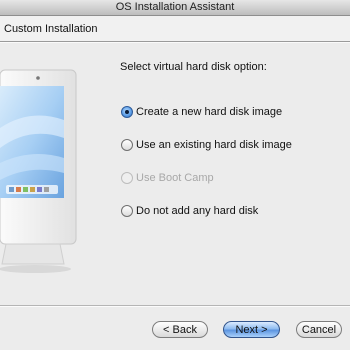 Image resolution: width=350 pixels, height=350 pixels. What do you see at coordinates (319, 329) in the screenshot?
I see `cancel-button: Cancel` at bounding box center [319, 329].